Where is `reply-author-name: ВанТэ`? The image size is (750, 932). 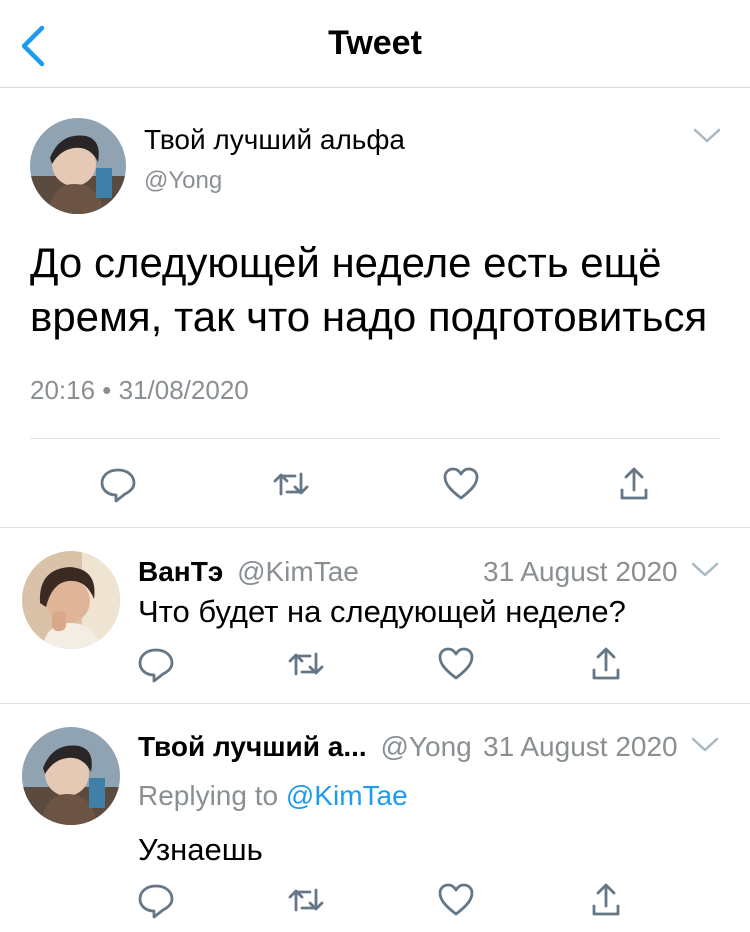 reply-author-name: ВанТэ is located at coordinates (180, 571).